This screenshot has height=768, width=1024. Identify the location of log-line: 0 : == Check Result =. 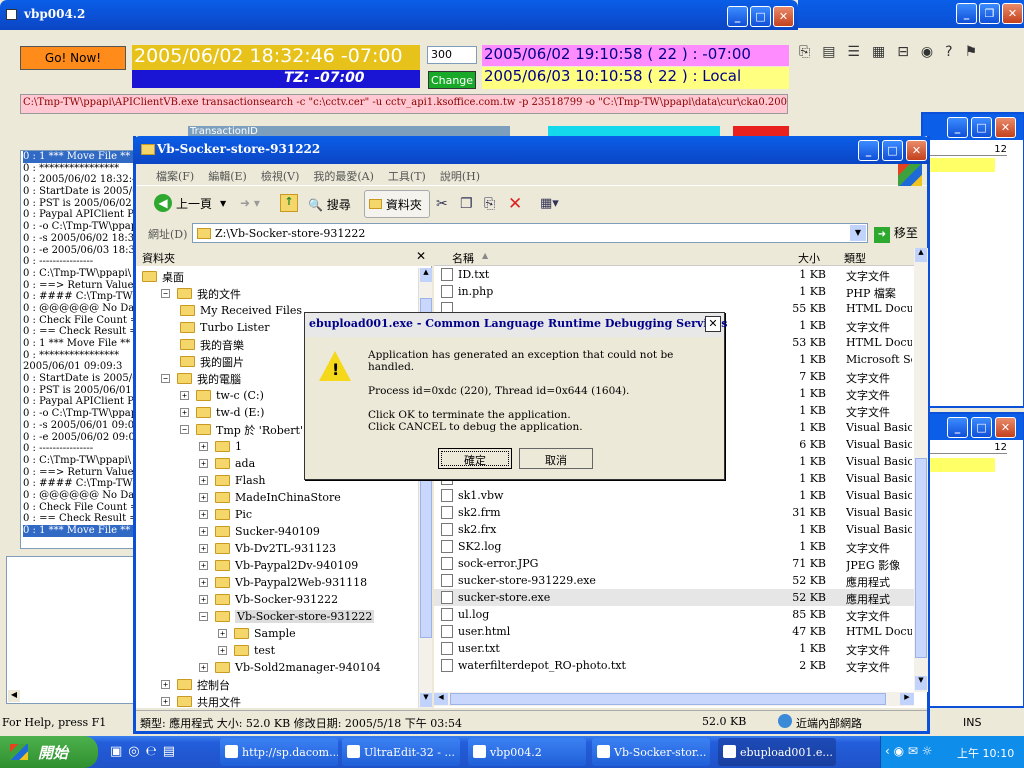
(80, 519).